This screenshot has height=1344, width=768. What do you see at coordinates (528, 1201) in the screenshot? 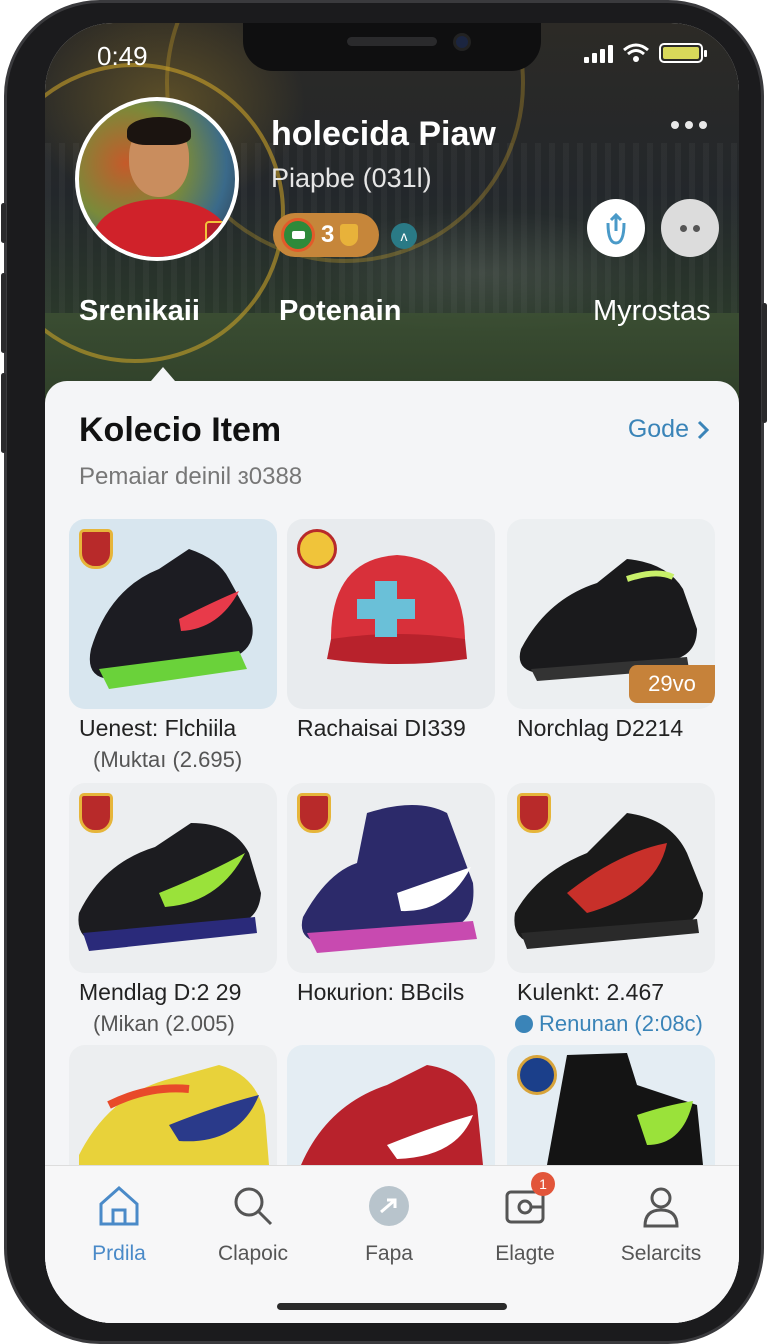
I see `wallet-icon: 1` at bounding box center [528, 1201].